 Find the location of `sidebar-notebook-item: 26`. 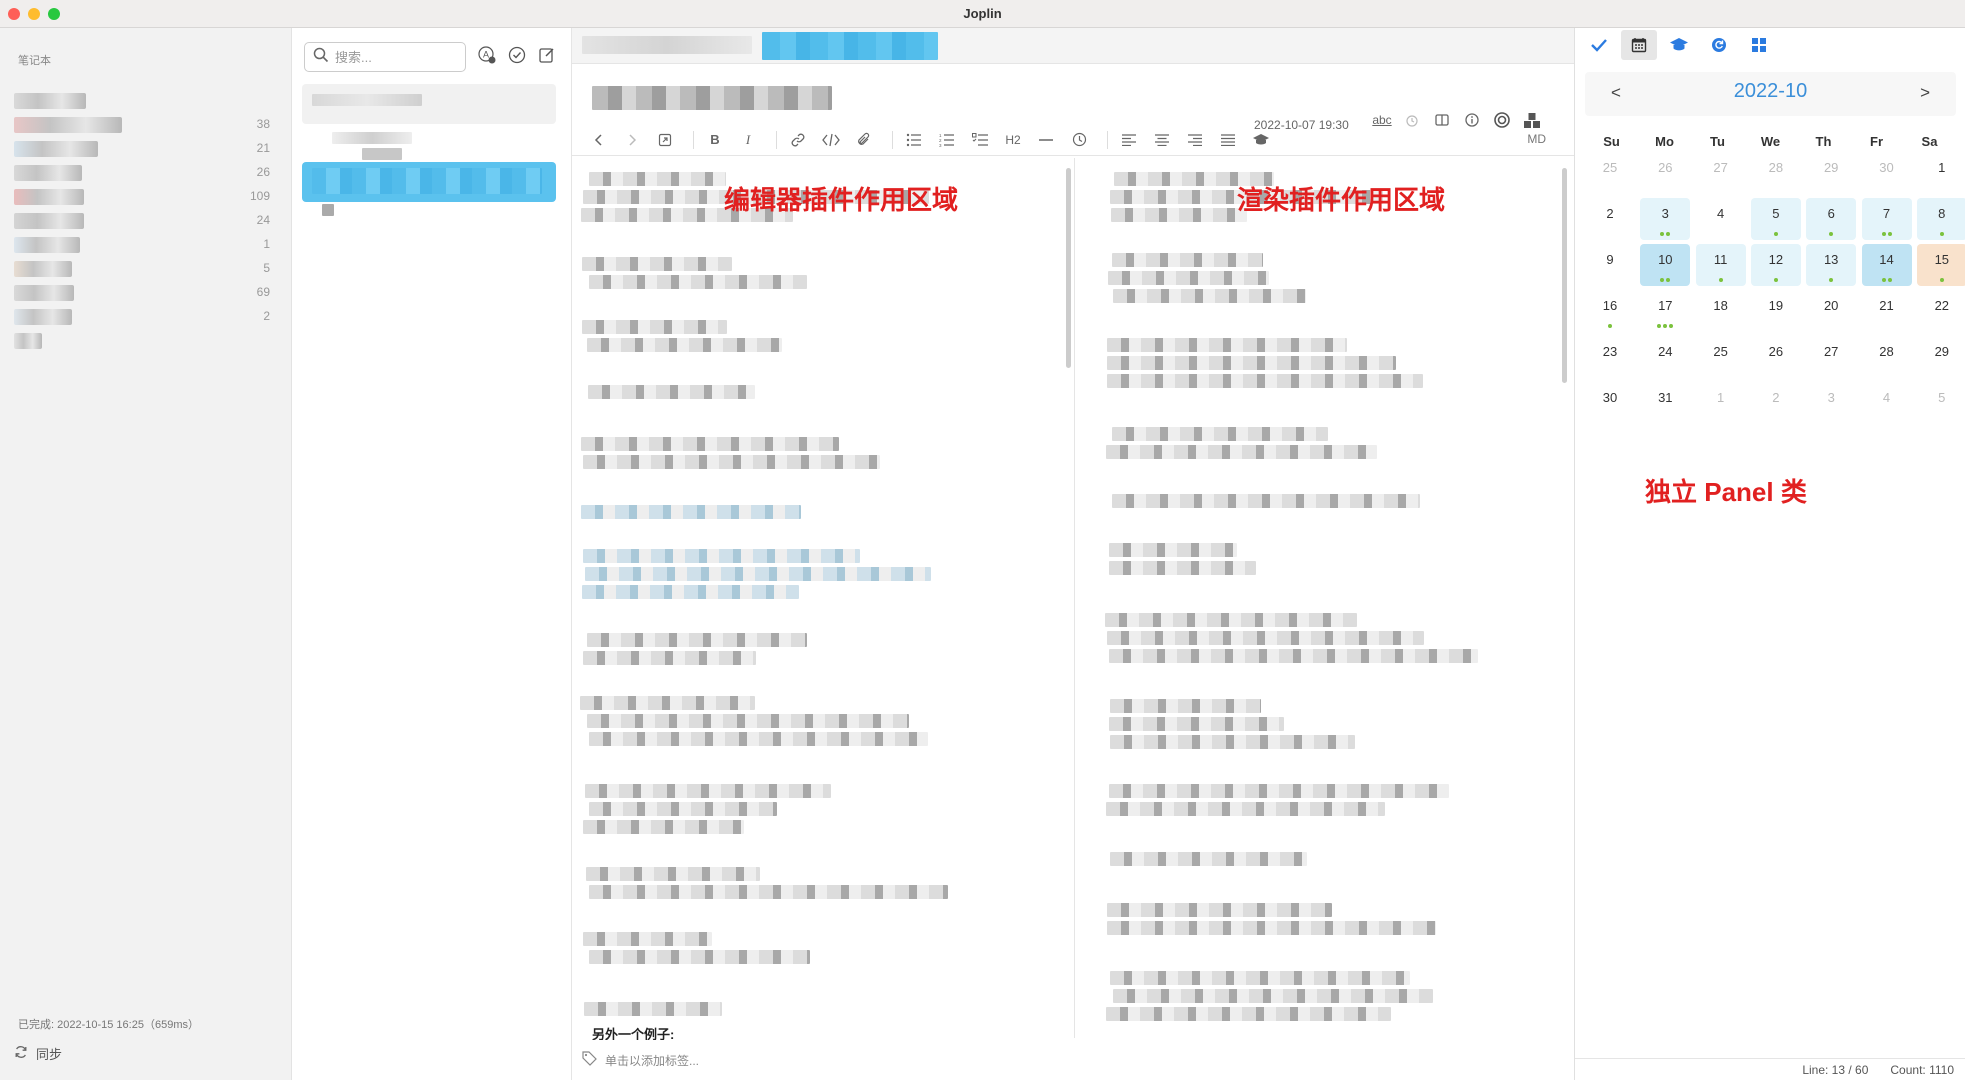

sidebar-notebook-item: 26 is located at coordinates (142, 173).